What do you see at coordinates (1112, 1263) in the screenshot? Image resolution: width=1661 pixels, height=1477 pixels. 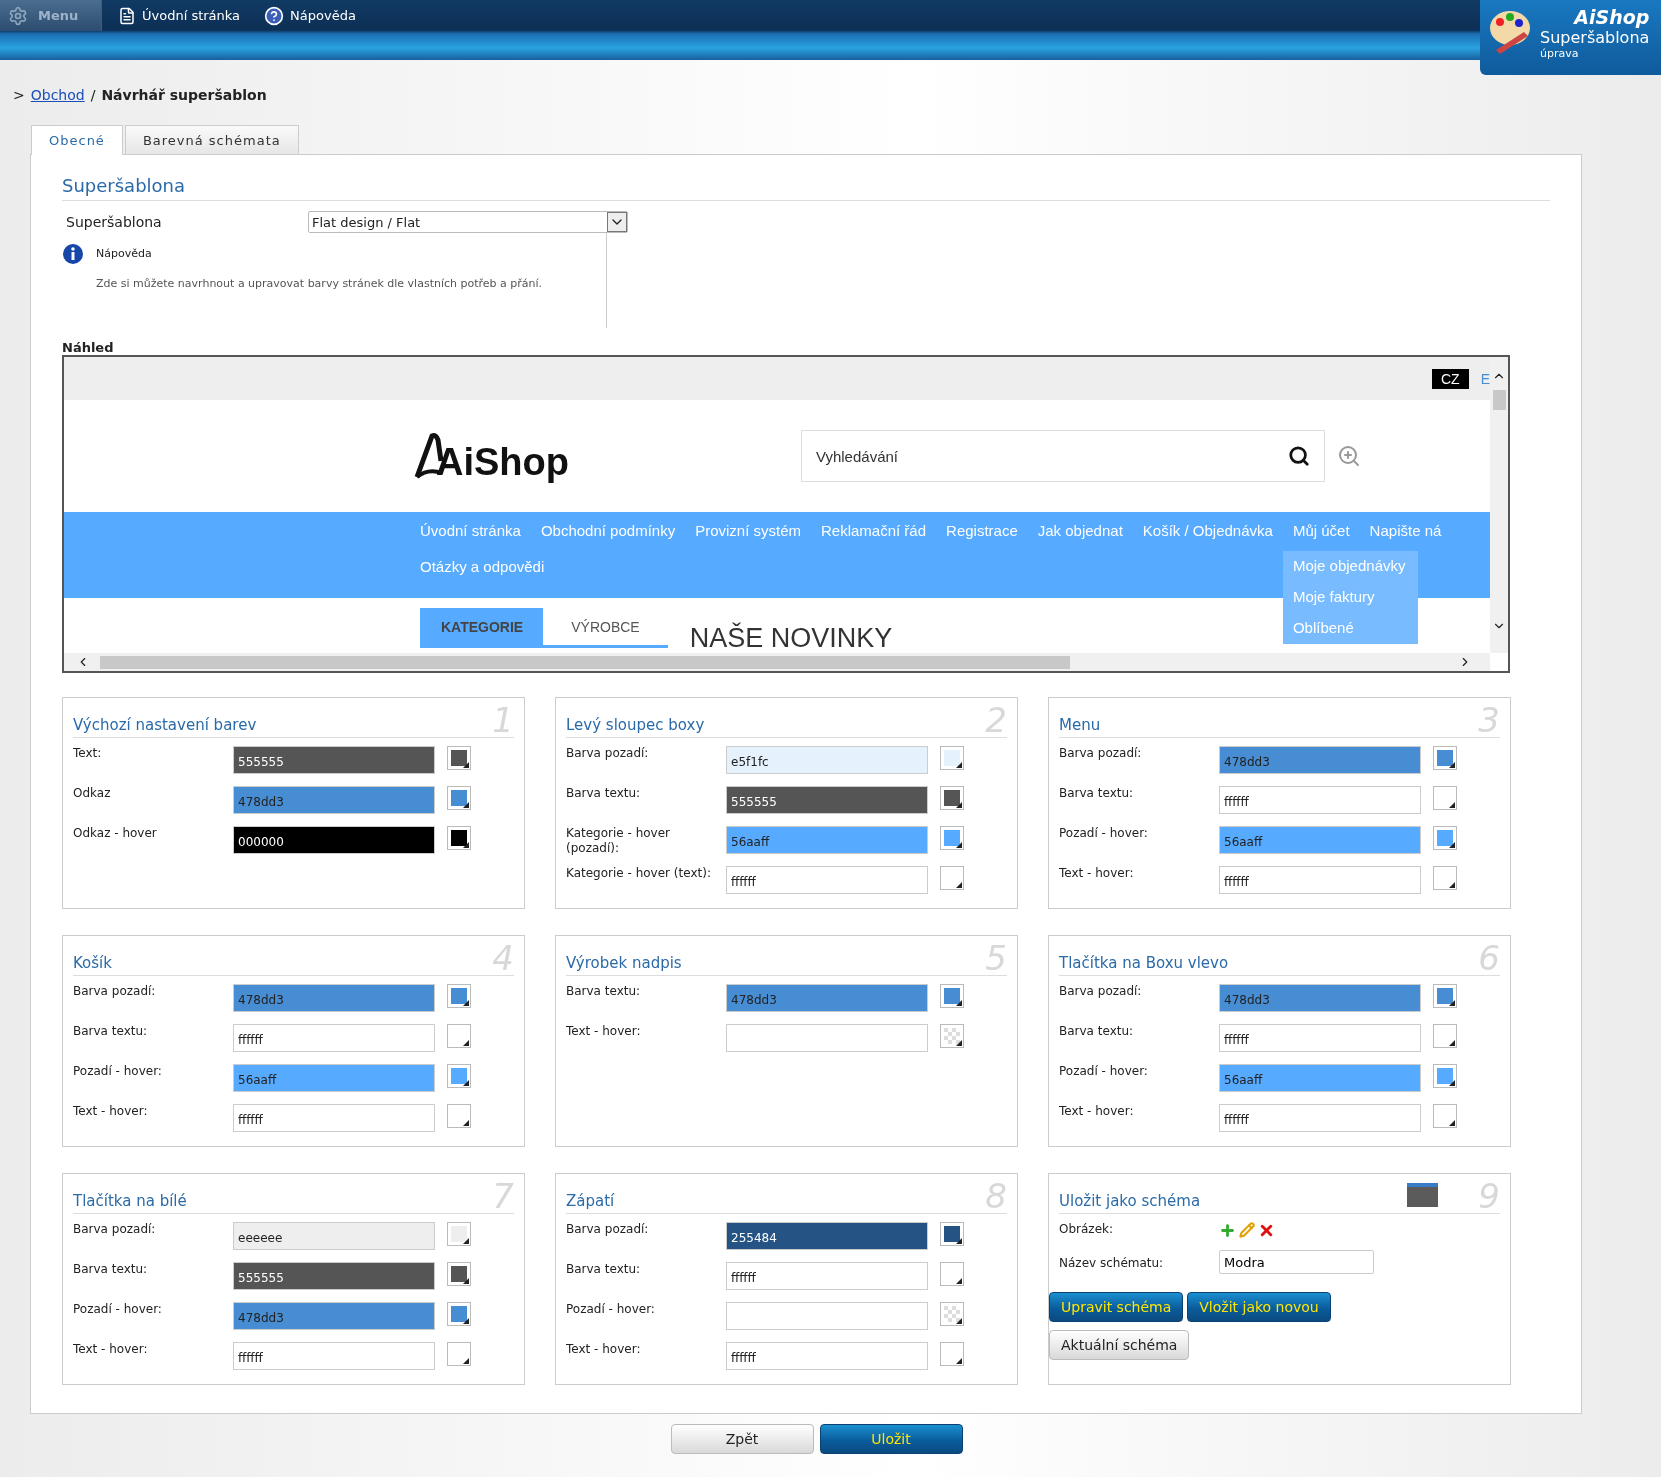 I see `field-label: Název schématu:` at bounding box center [1112, 1263].